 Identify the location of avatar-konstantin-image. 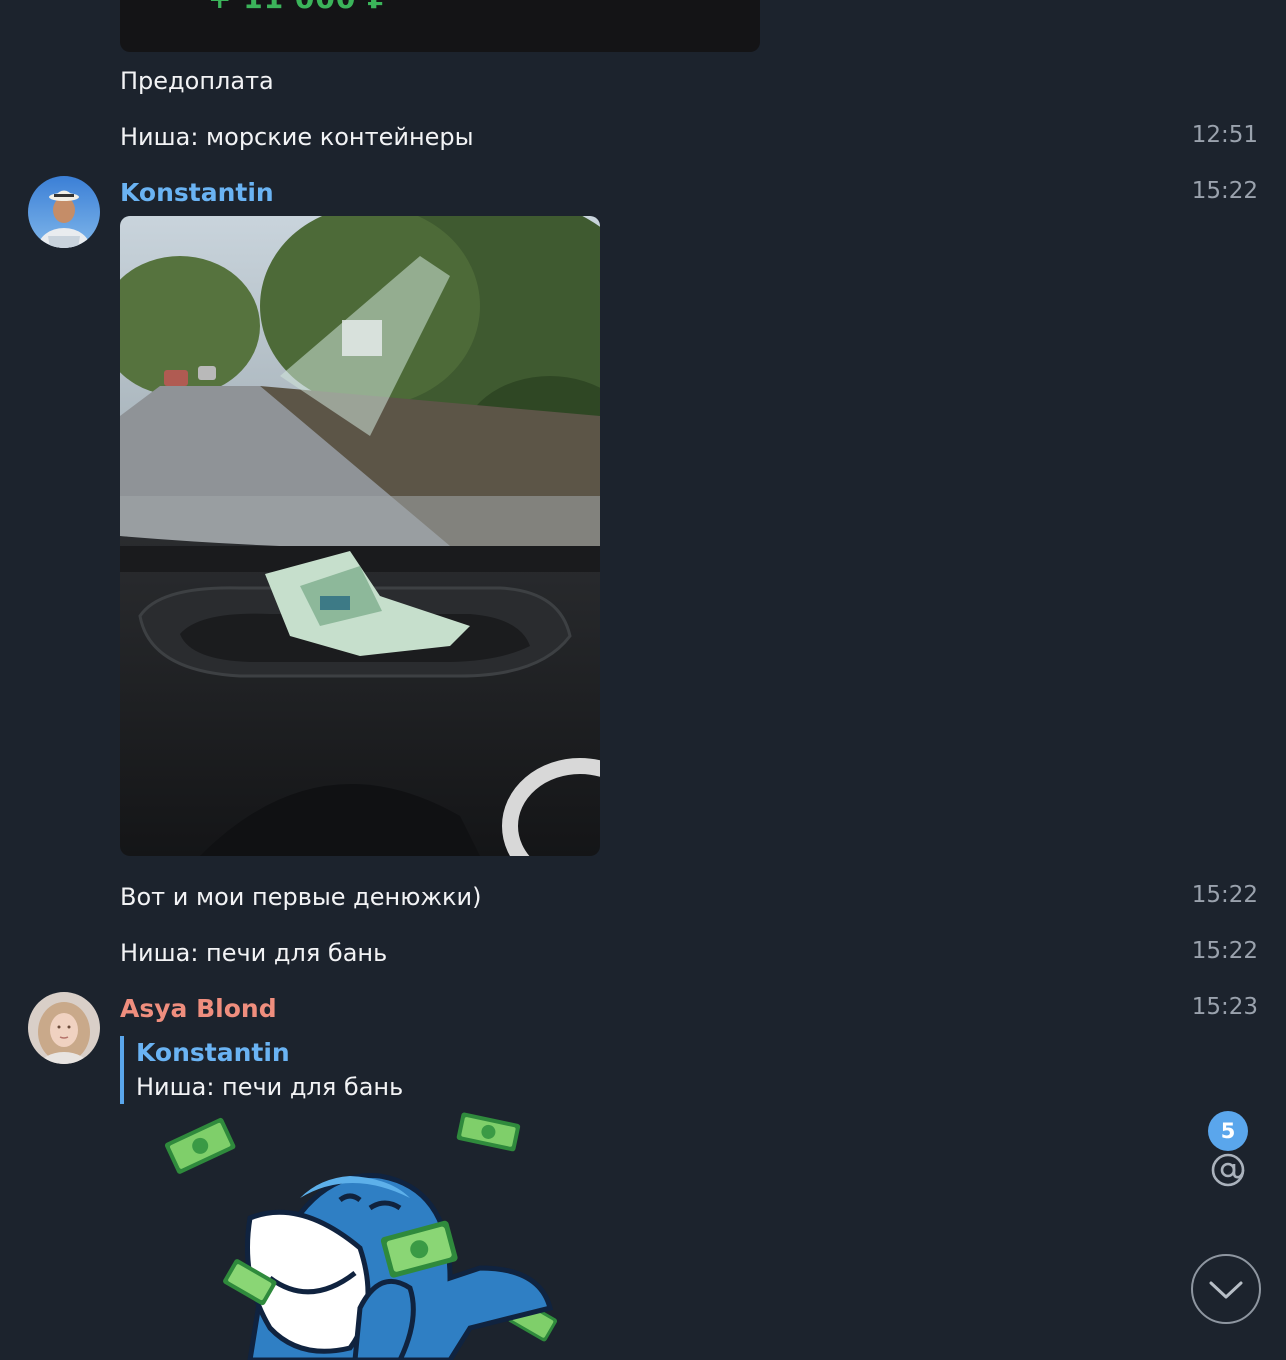
(64, 212).